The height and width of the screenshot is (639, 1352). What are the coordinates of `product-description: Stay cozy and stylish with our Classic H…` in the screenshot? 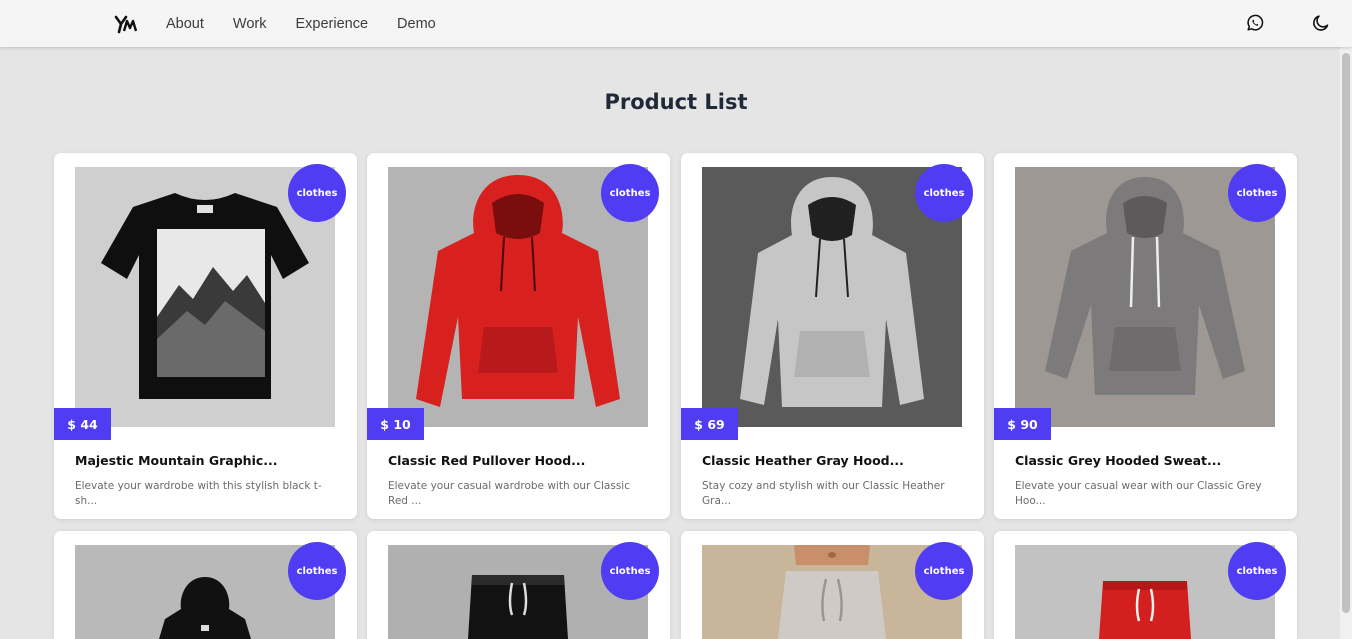 It's located at (823, 493).